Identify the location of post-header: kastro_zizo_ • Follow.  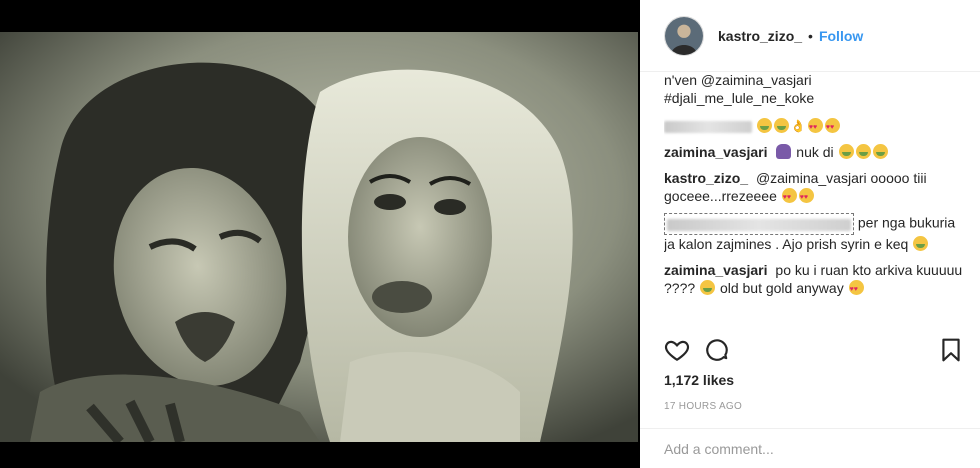
(810, 36).